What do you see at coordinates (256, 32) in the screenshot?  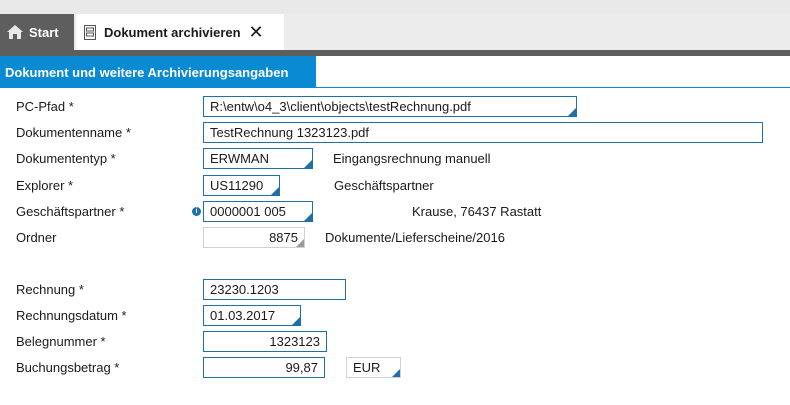 I see `close-icon: ✕` at bounding box center [256, 32].